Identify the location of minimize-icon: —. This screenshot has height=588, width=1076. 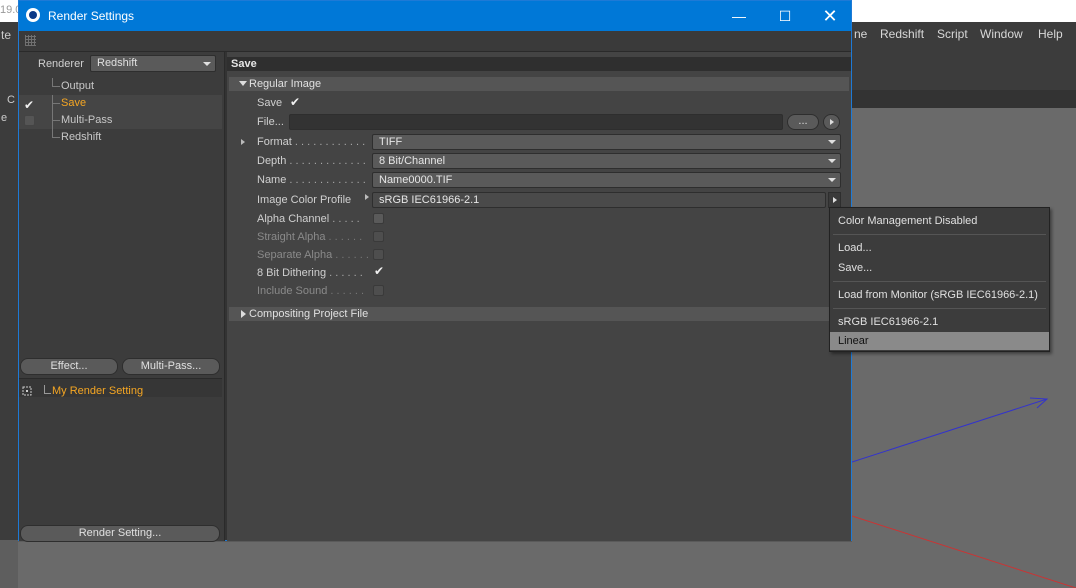
(739, 16).